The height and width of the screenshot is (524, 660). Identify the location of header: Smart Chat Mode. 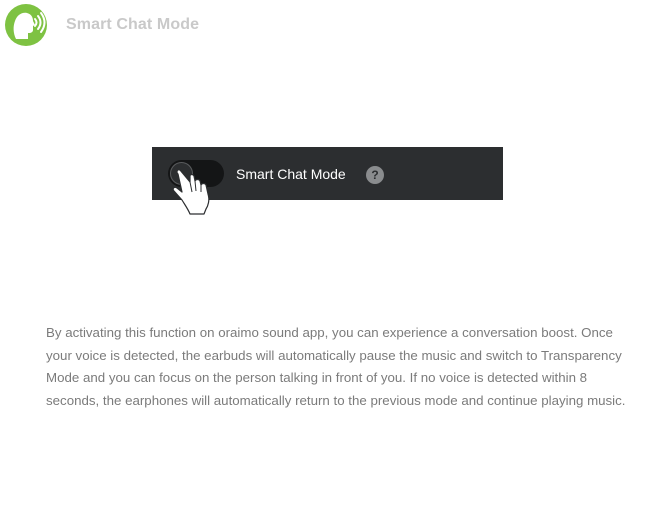
(101, 25).